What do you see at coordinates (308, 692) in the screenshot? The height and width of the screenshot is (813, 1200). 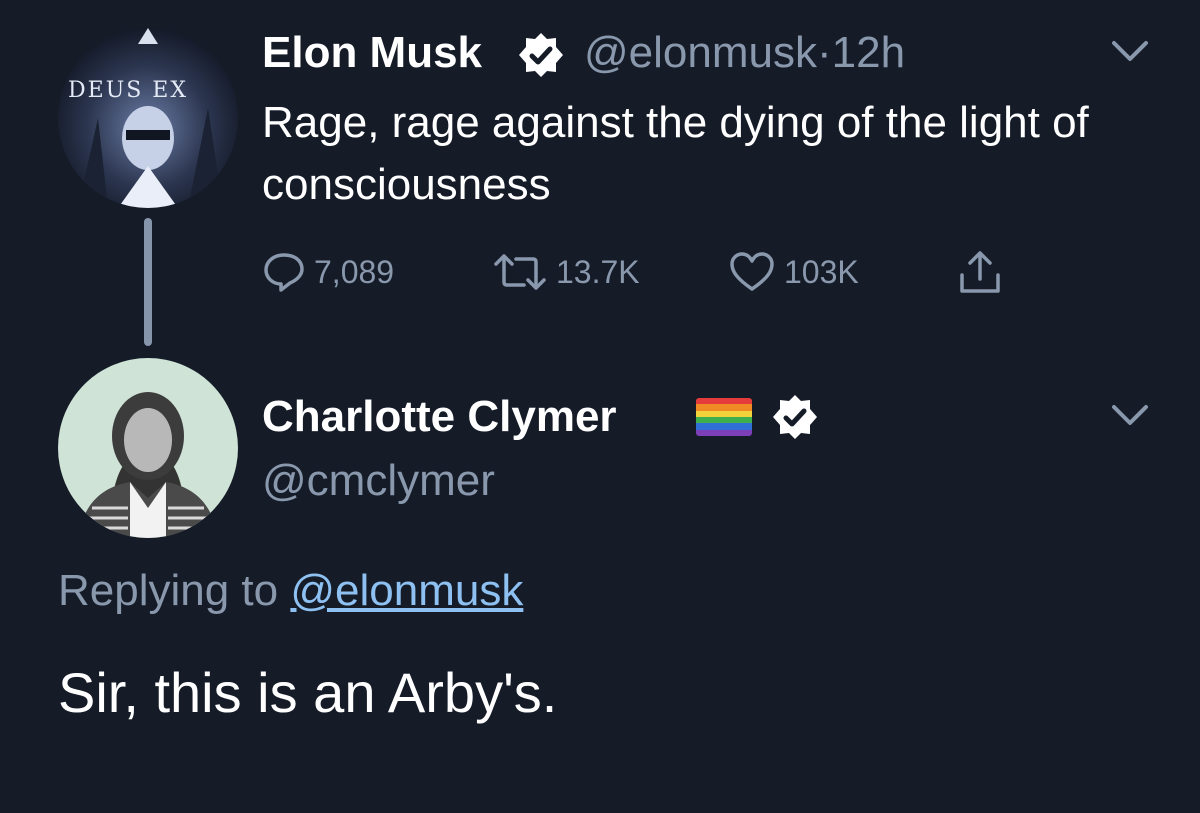 I see `reply-text: Sir, this is an Arby's.` at bounding box center [308, 692].